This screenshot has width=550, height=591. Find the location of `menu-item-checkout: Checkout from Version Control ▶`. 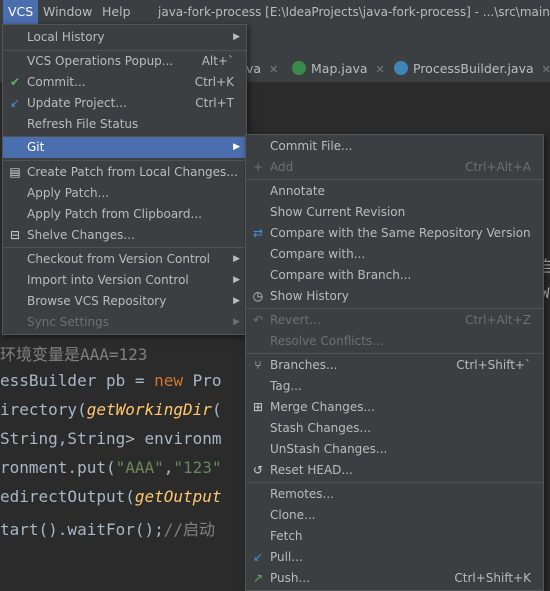

menu-item-checkout: Checkout from Version Control ▶ is located at coordinates (124, 259).